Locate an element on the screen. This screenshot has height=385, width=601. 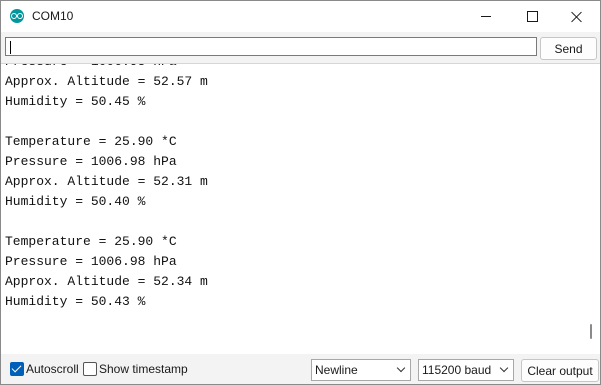
close-button is located at coordinates (577, 16).